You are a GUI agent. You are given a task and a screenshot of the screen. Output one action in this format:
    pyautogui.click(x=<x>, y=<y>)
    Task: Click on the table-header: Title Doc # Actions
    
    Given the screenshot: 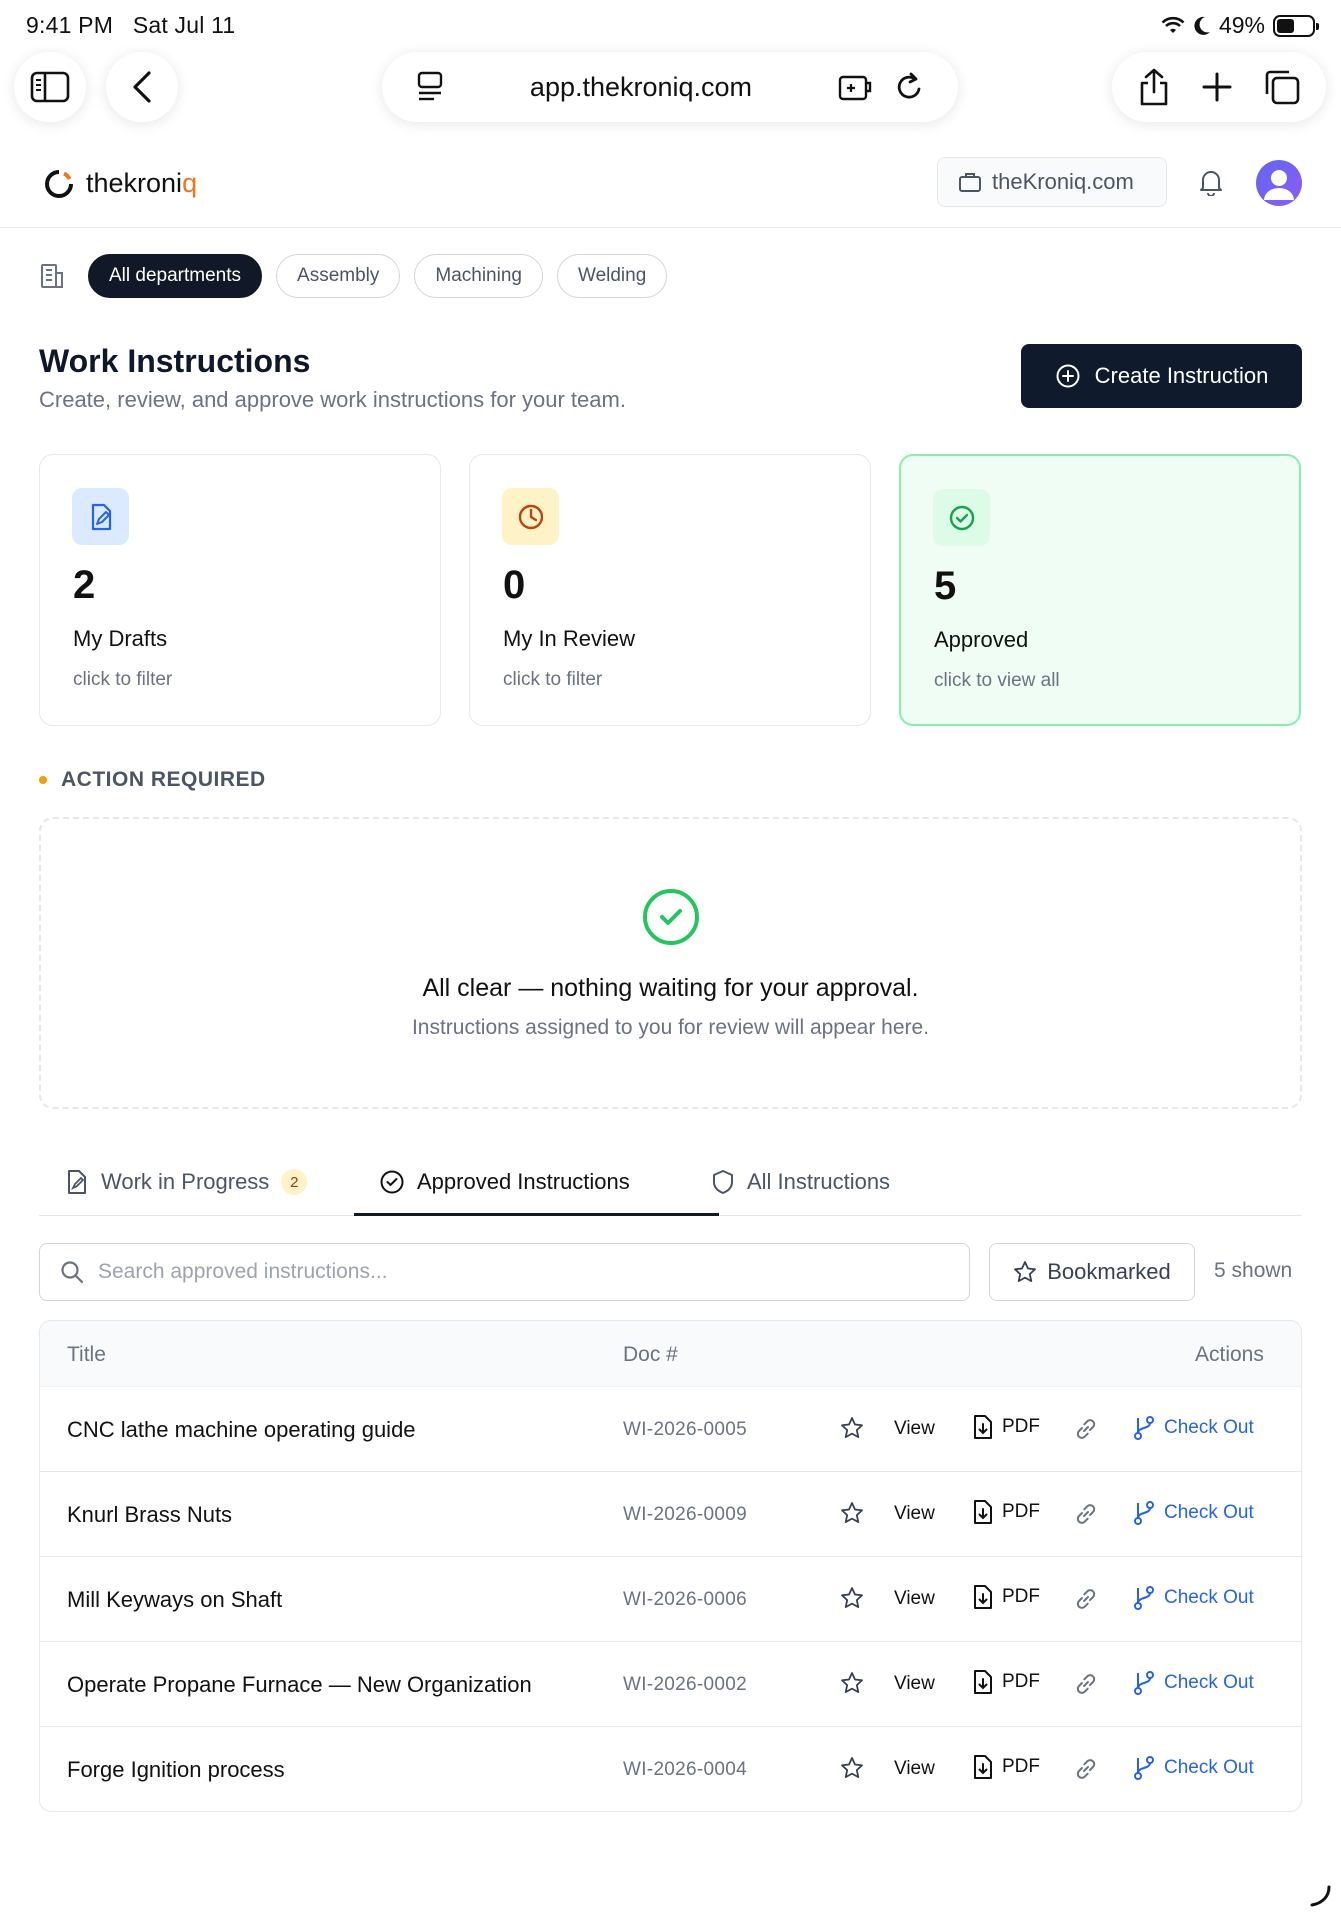 What is the action you would take?
    pyautogui.click(x=670, y=1354)
    